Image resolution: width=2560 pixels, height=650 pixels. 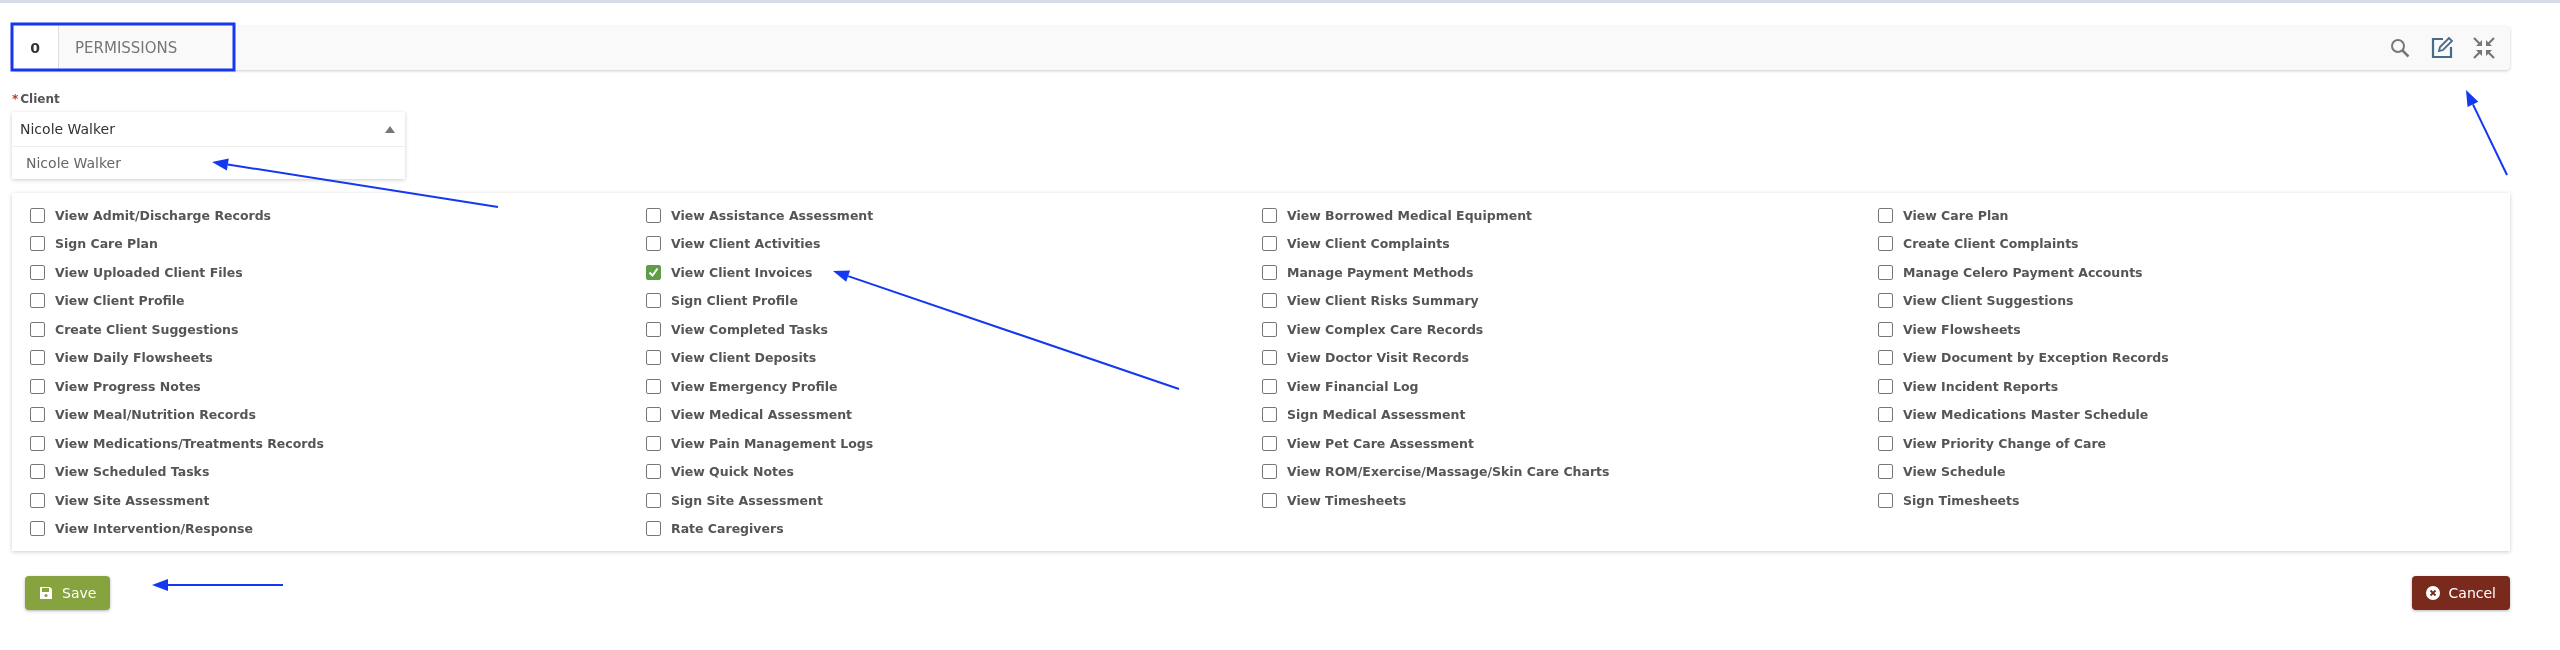 I want to click on checkbox-label: View Client Complaints, so click(x=1368, y=244).